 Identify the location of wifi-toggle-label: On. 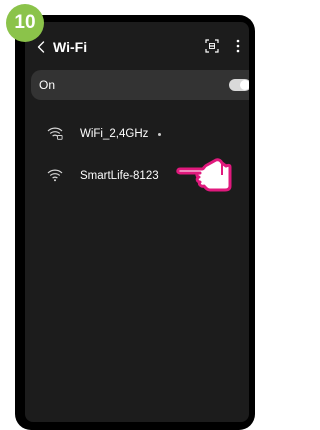
(47, 85).